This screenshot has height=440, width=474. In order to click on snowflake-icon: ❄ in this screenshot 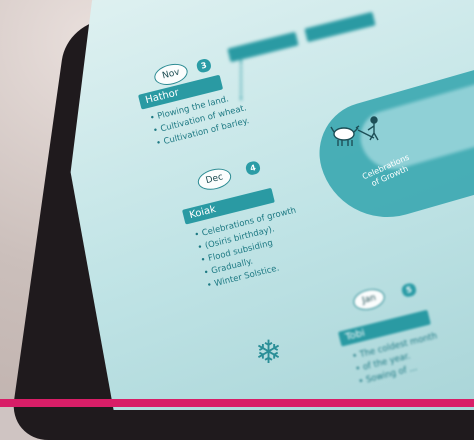, I will do `click(268, 352)`.